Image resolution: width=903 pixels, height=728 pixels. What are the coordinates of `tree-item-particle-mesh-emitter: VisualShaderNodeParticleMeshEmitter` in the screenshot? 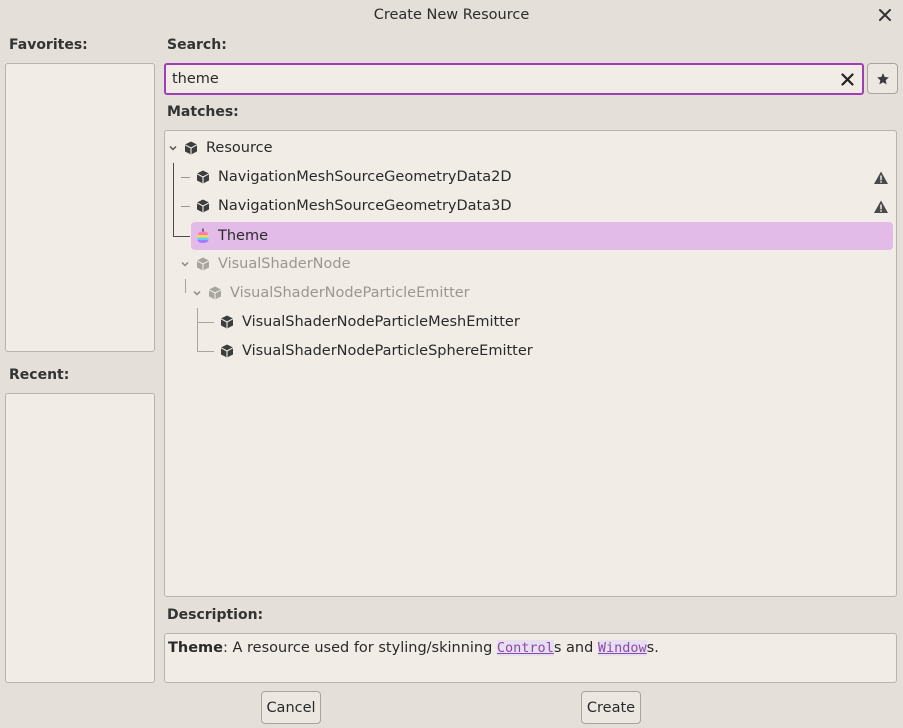 It's located at (369, 322).